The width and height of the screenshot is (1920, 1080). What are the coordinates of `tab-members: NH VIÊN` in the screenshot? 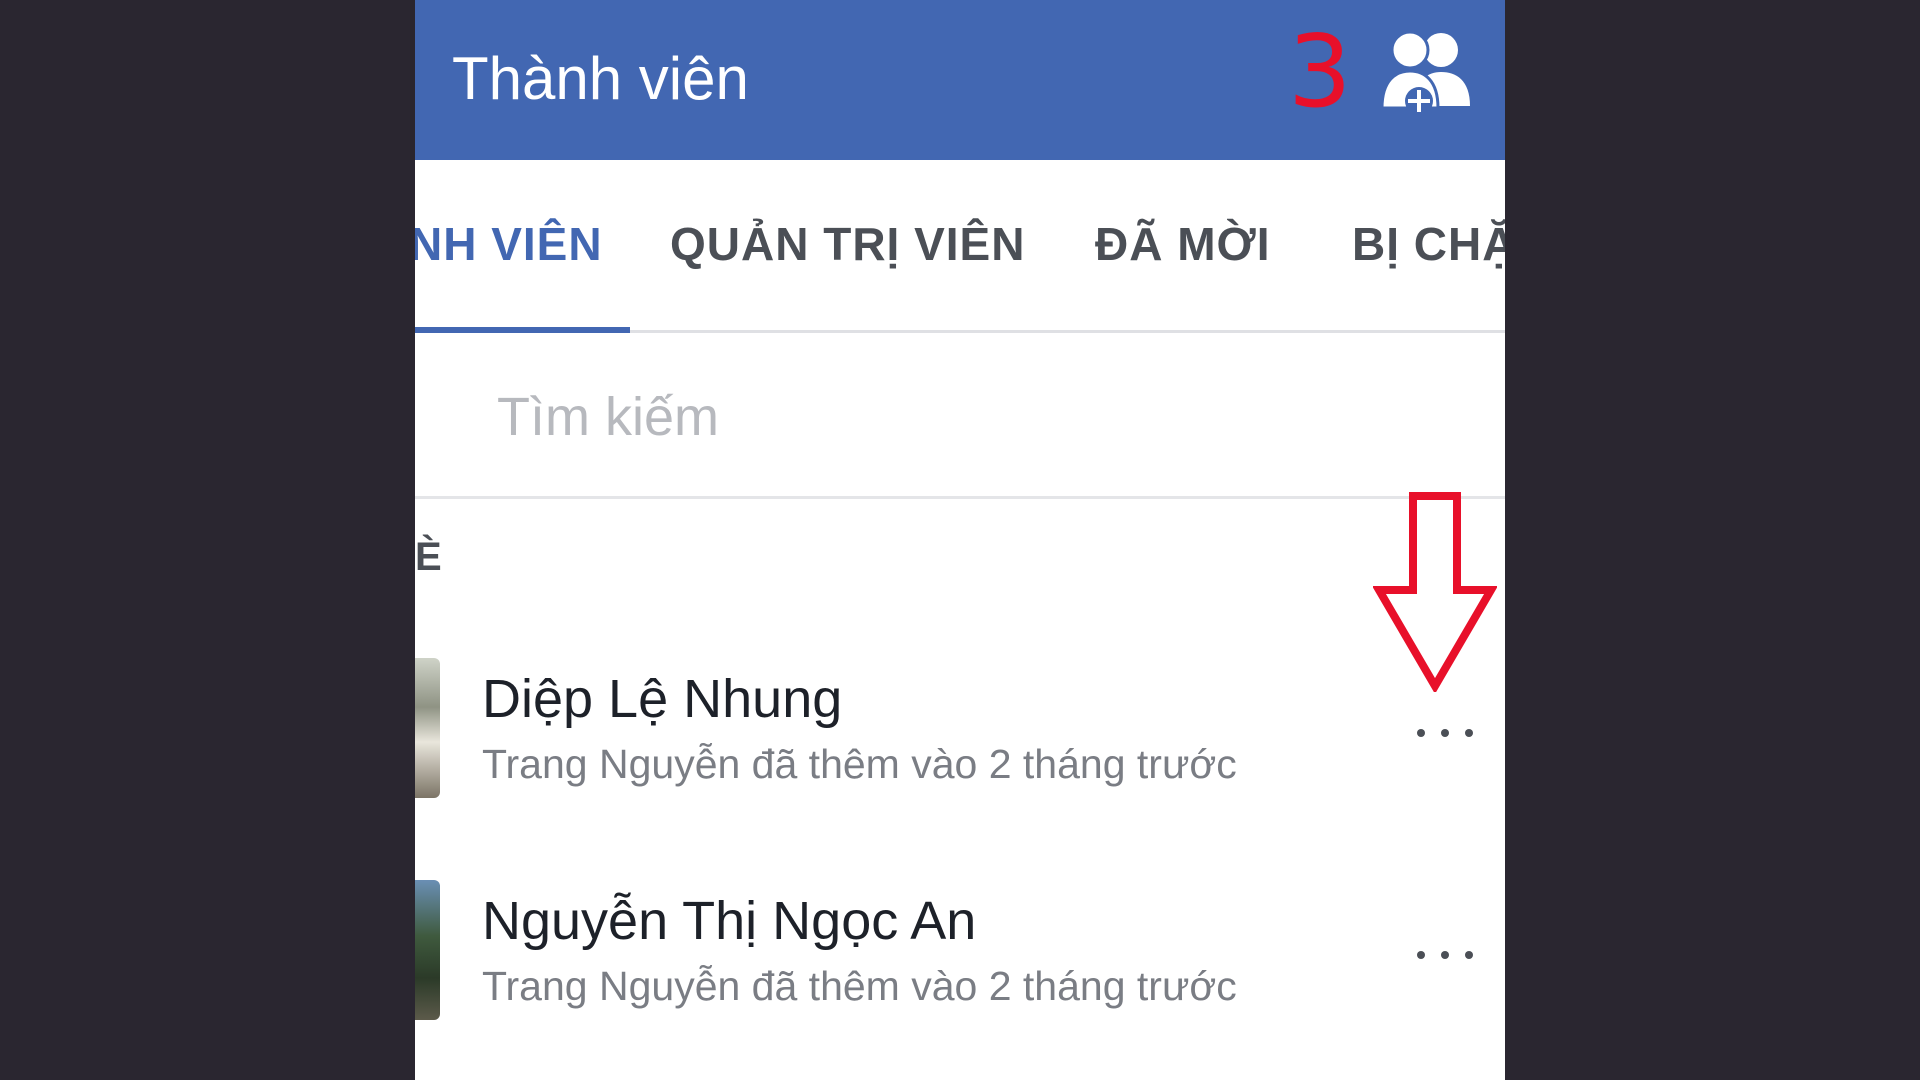 It's located at (509, 244).